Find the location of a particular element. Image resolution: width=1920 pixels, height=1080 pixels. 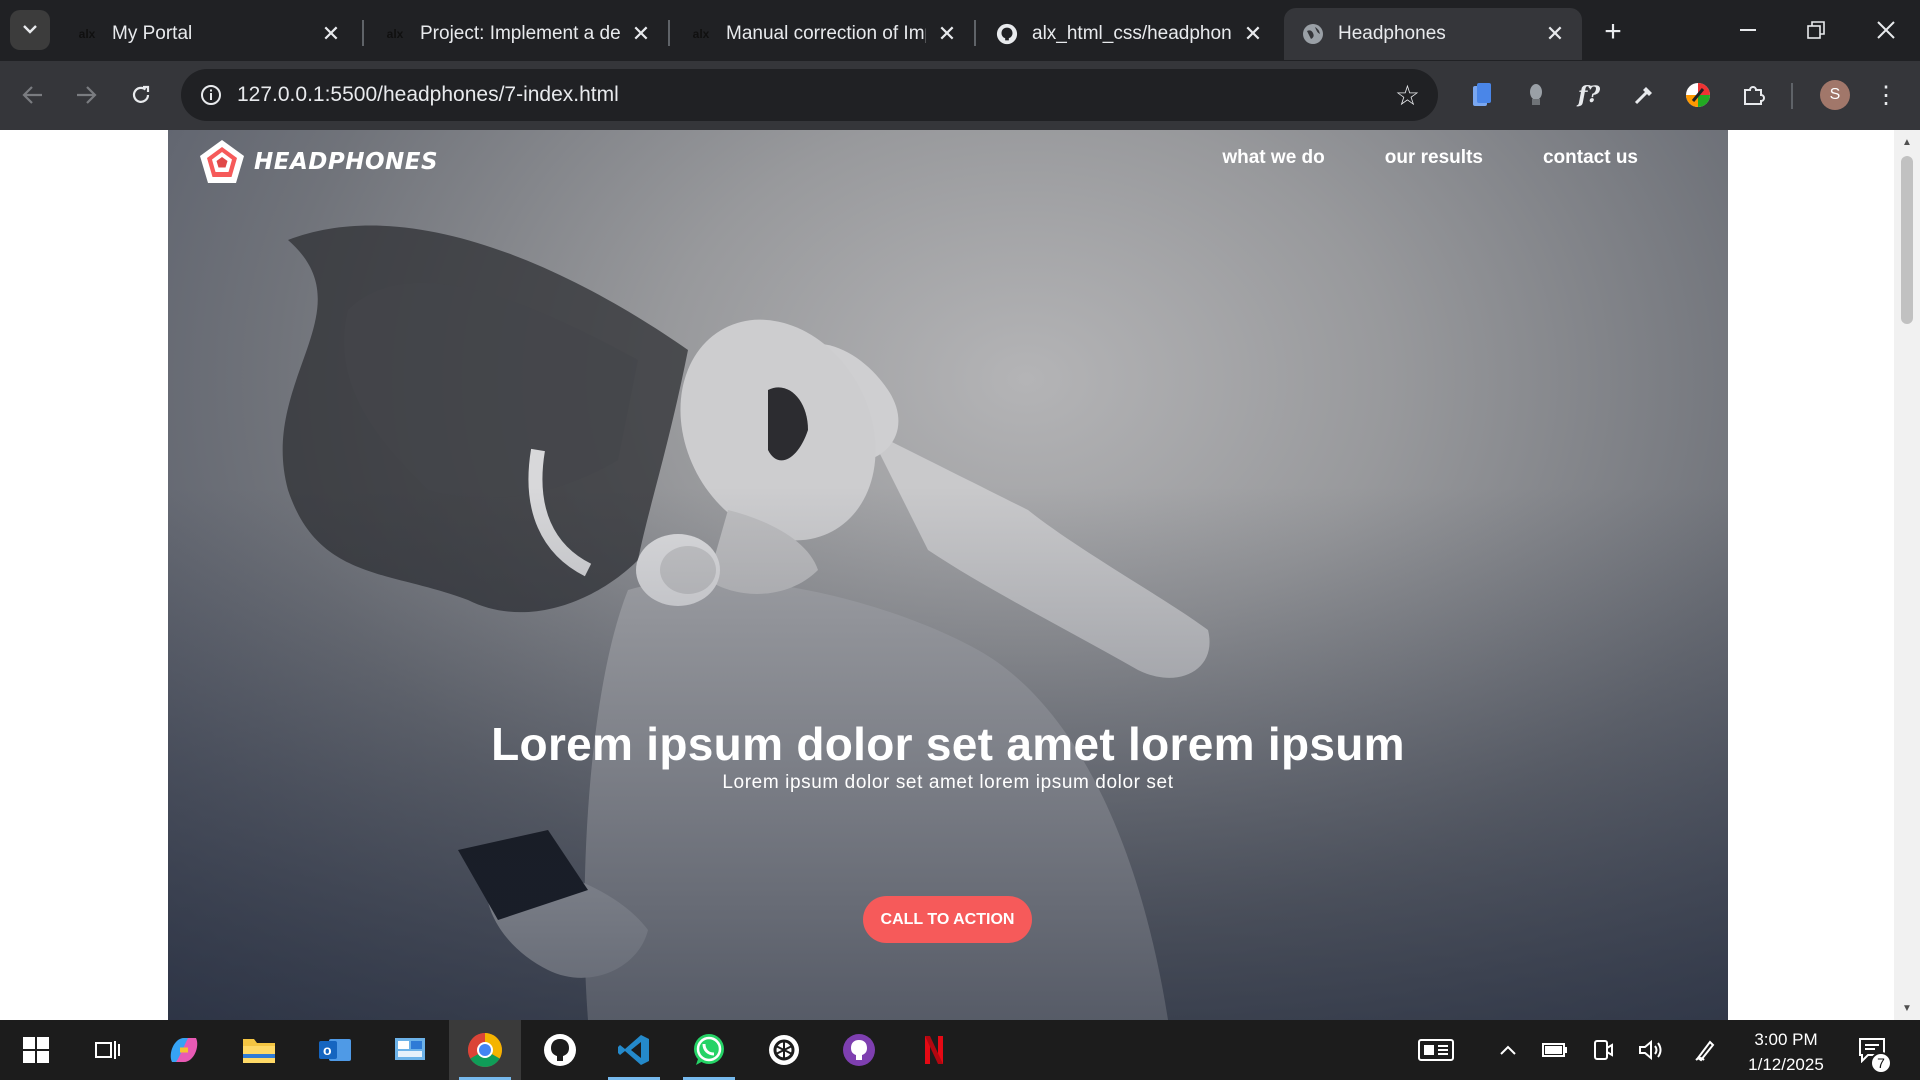

nav-link-contact-us: contact us is located at coordinates (1590, 158).